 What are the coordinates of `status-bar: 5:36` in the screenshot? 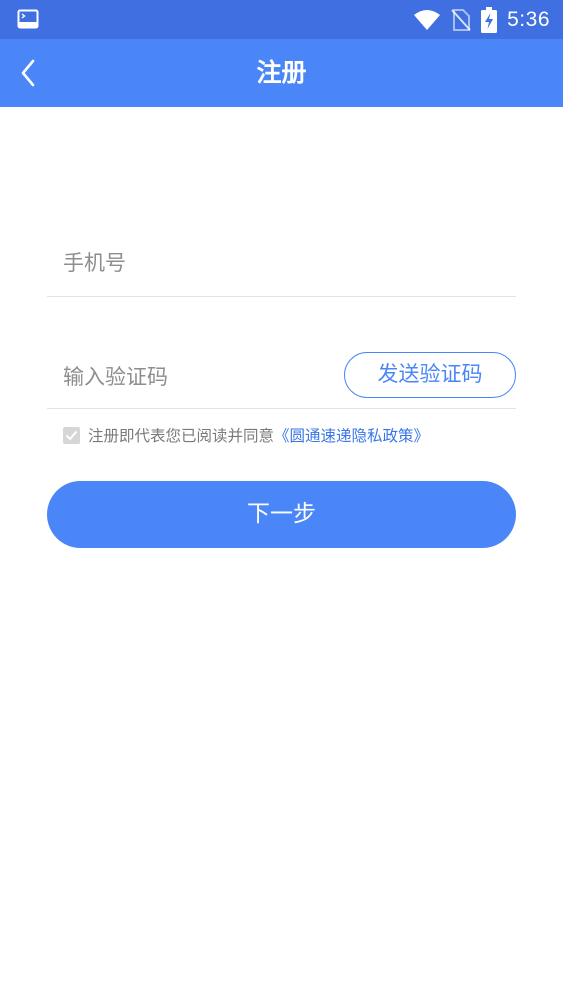 It's located at (281, 19).